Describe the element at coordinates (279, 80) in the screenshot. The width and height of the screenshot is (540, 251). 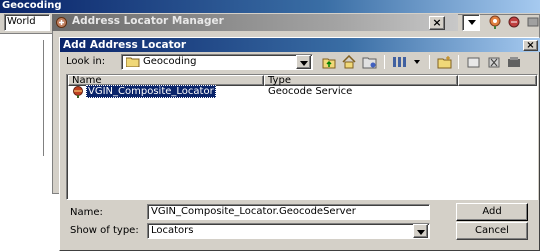
I see `column-header-type-label: Type` at that location.